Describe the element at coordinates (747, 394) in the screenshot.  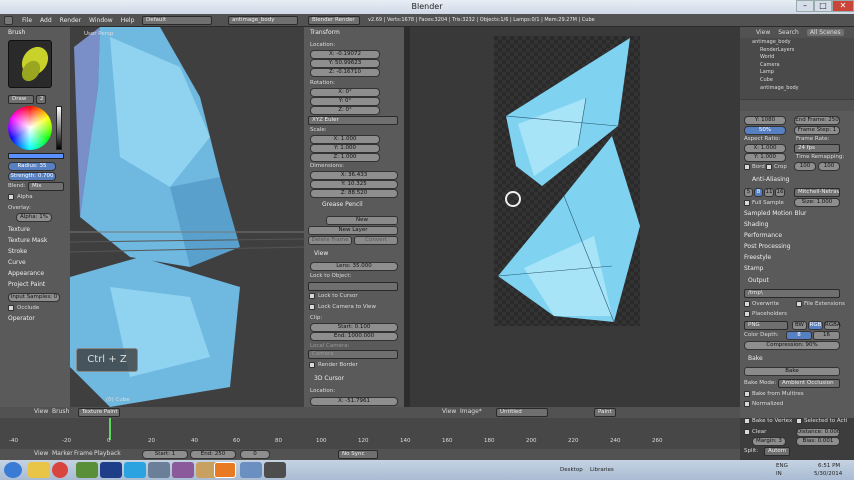
I see `from-multires-checkbox` at that location.